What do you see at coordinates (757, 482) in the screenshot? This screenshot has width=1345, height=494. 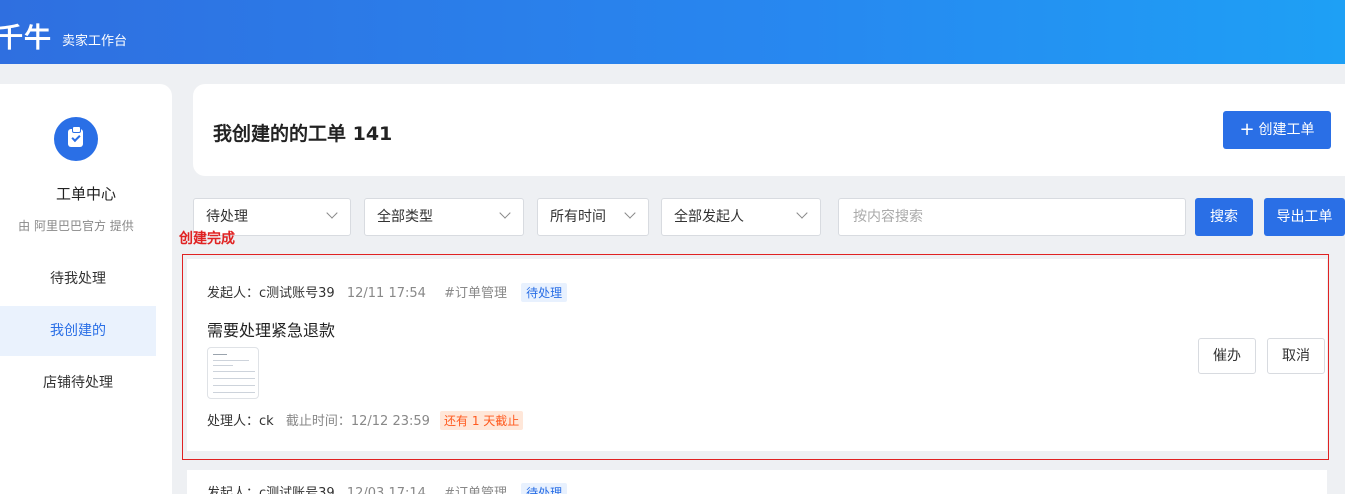 I see `ticket-card: 发起人：c测试账号39 12/03 17:14 #订单管理 待处理` at bounding box center [757, 482].